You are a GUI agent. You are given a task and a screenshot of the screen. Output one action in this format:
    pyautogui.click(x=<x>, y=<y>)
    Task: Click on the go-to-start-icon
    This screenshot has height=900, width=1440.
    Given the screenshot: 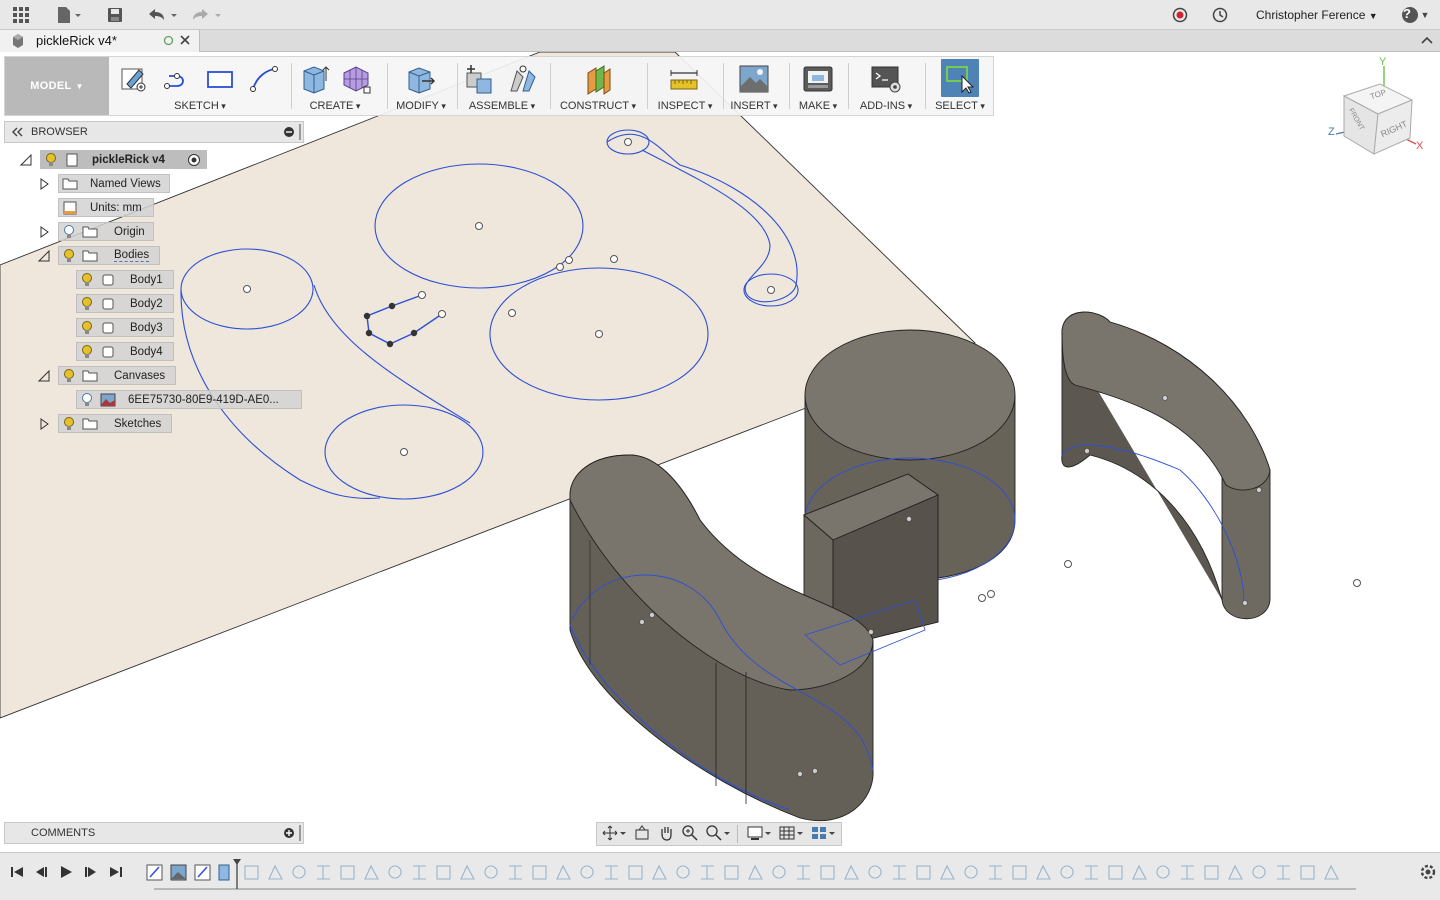 What is the action you would take?
    pyautogui.click(x=17, y=872)
    